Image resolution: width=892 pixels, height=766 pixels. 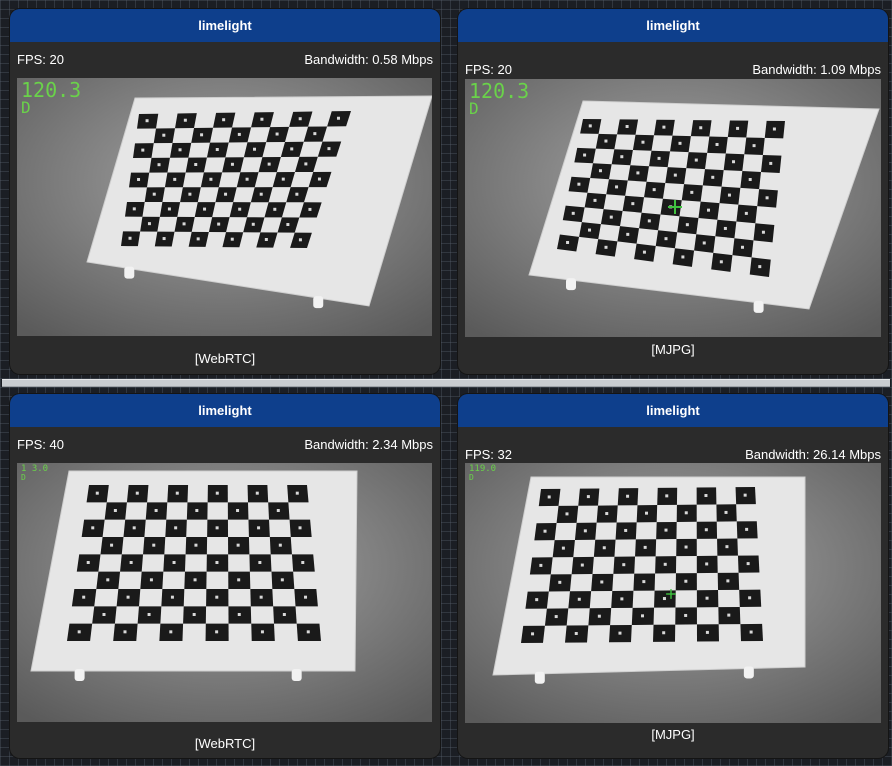 What do you see at coordinates (483, 473) in the screenshot?
I see `overlay-readout: 119.0 D` at bounding box center [483, 473].